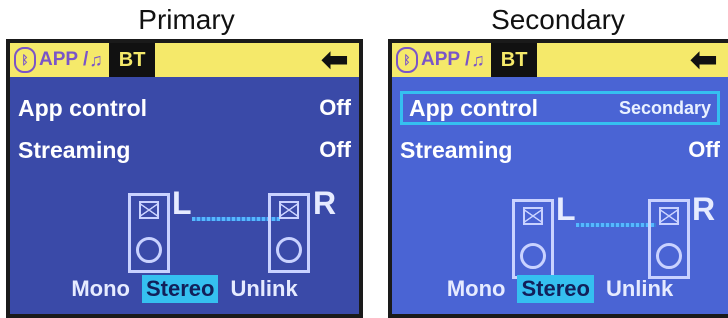 This screenshot has width=728, height=318. What do you see at coordinates (560, 108) in the screenshot?
I see `app-control-row: App control Secondary` at bounding box center [560, 108].